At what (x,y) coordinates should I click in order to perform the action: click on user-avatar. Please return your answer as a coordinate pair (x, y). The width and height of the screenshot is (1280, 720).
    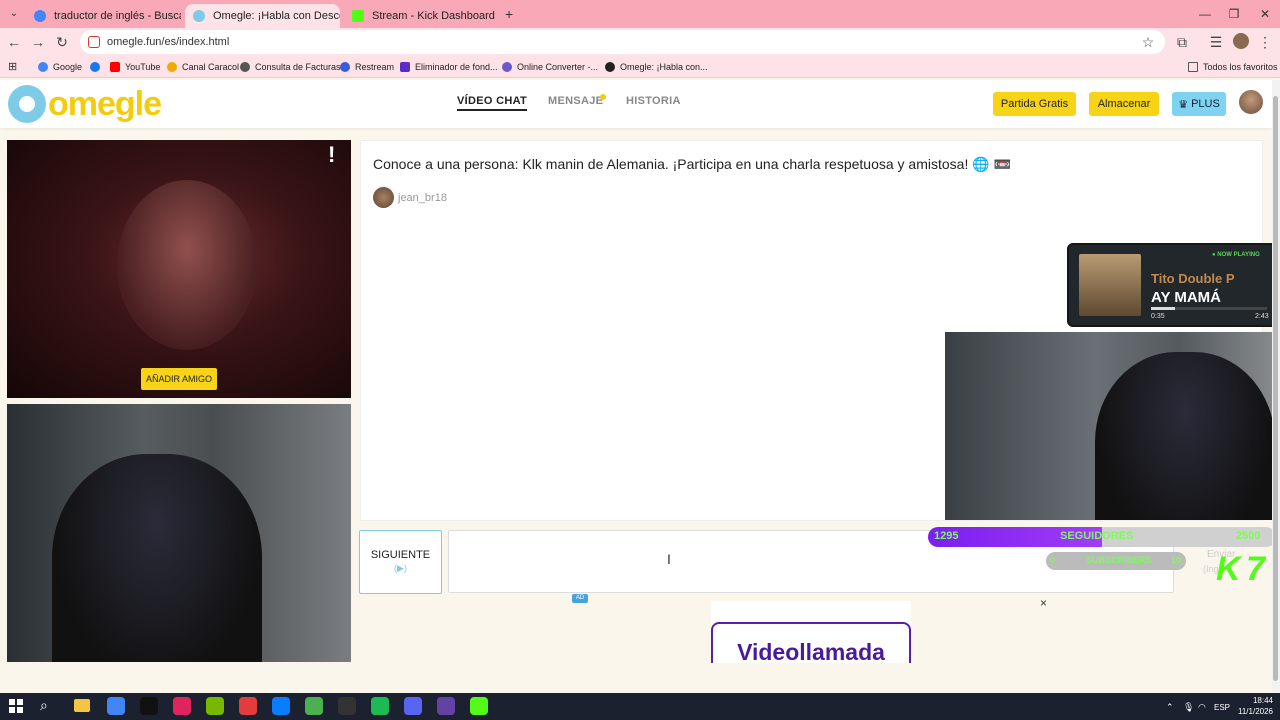
    Looking at the image, I should click on (1251, 102).